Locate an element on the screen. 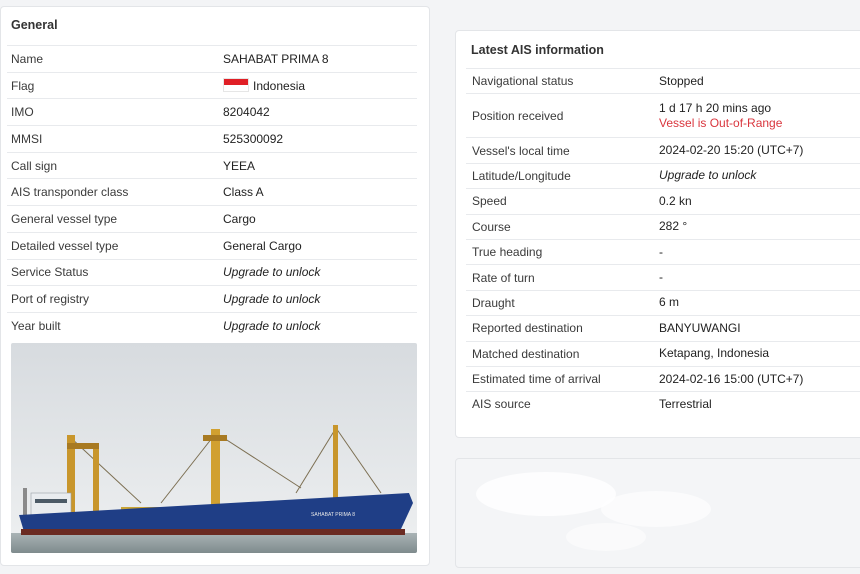 This screenshot has height=574, width=860. value-true-heading: - is located at coordinates (661, 251).